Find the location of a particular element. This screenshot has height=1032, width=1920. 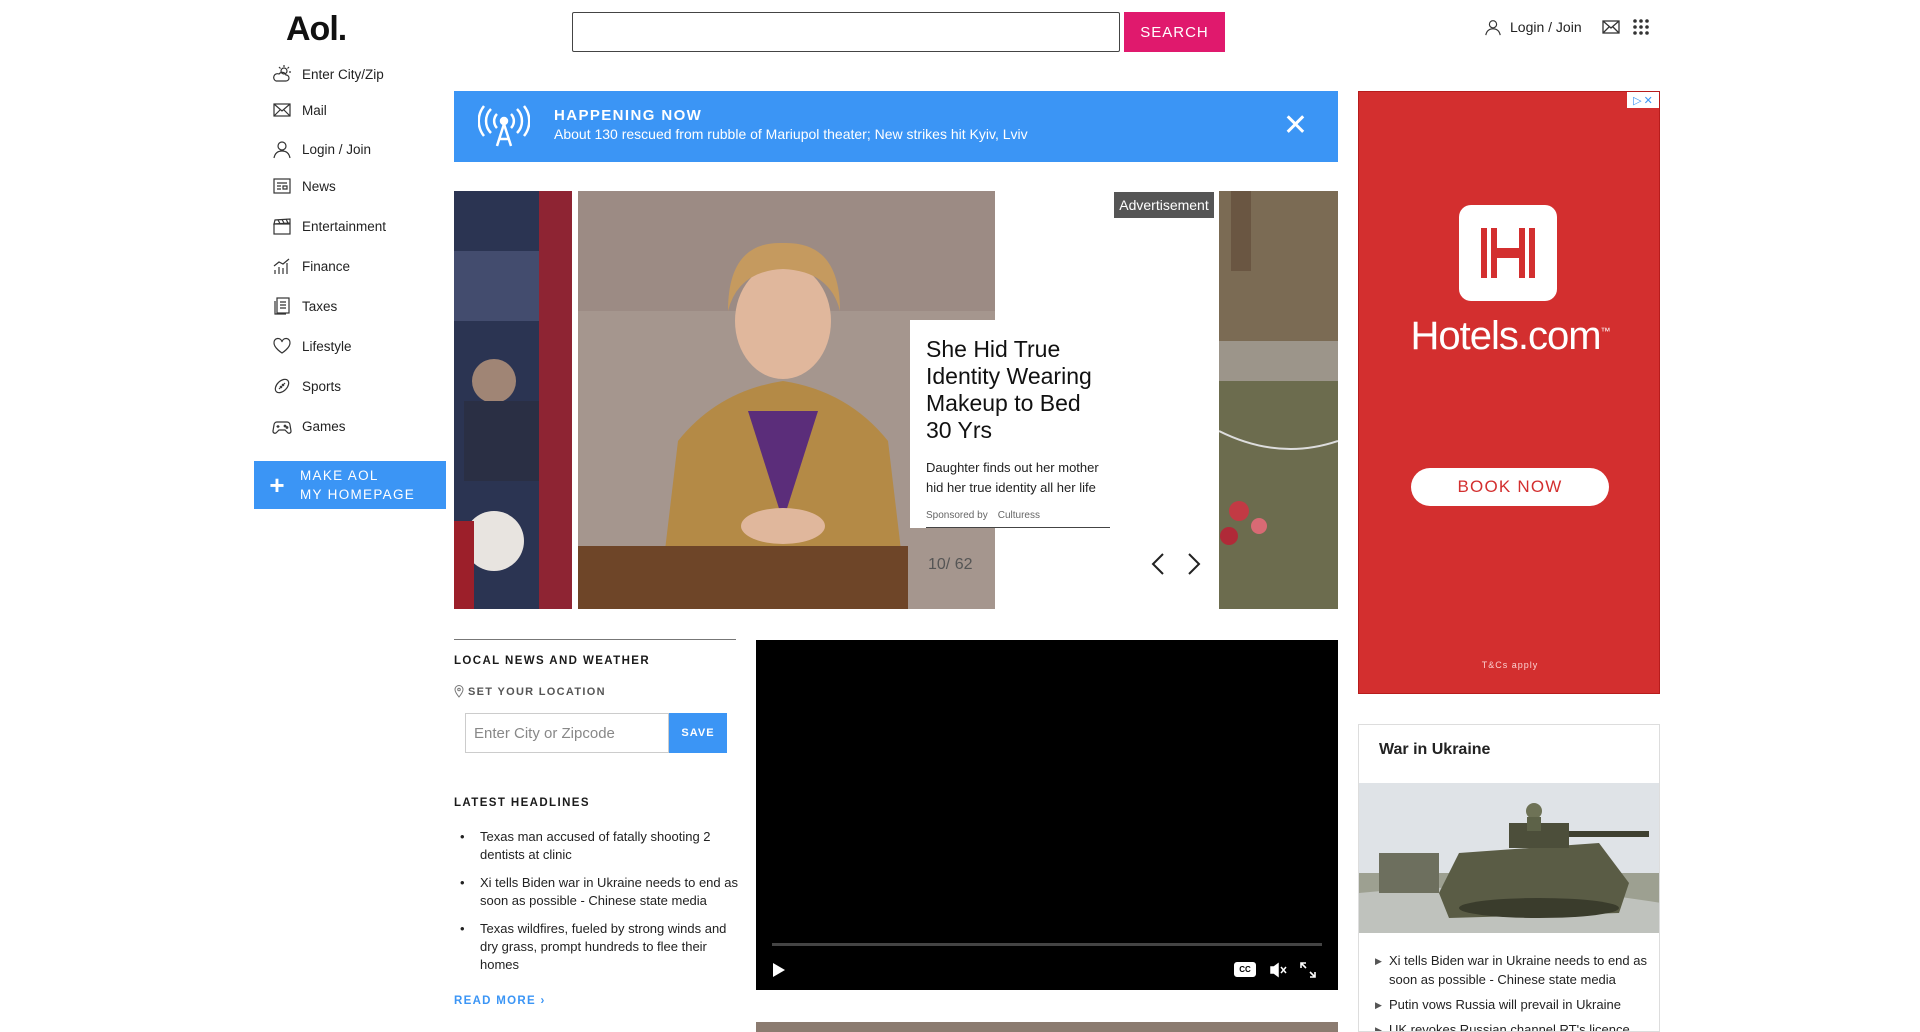

mute-button is located at coordinates (1278, 972).